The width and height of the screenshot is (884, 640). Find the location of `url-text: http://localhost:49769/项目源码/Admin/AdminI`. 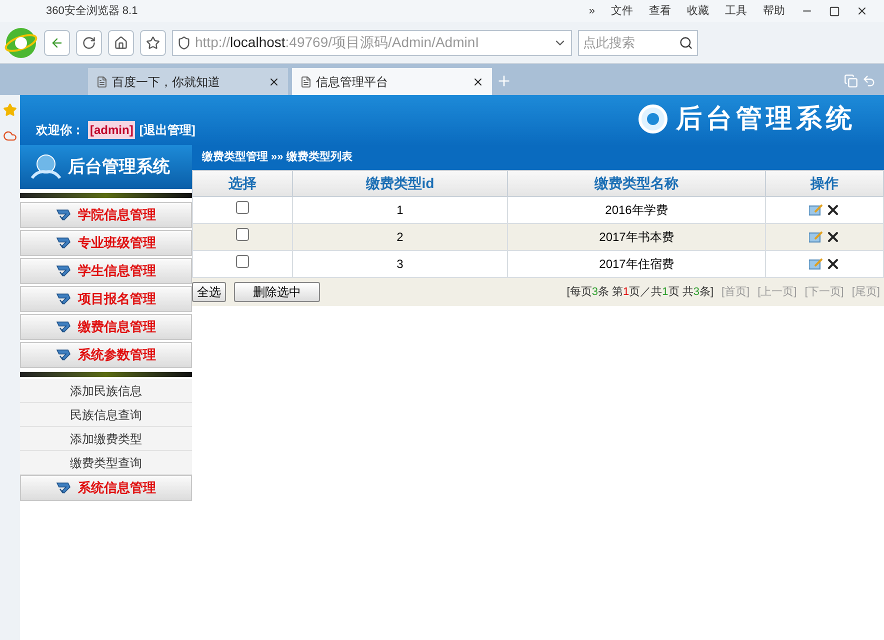

url-text: http://localhost:49769/项目源码/Admin/AdminI is located at coordinates (337, 42).